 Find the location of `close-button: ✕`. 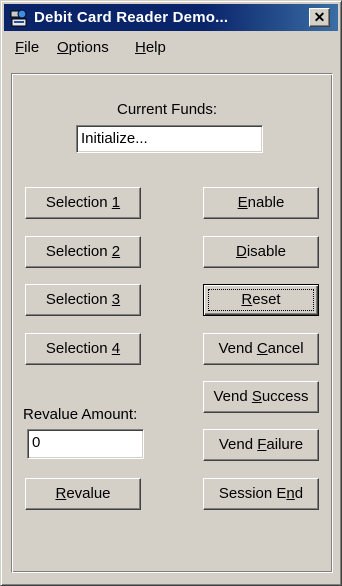

close-button: ✕ is located at coordinates (319, 17).